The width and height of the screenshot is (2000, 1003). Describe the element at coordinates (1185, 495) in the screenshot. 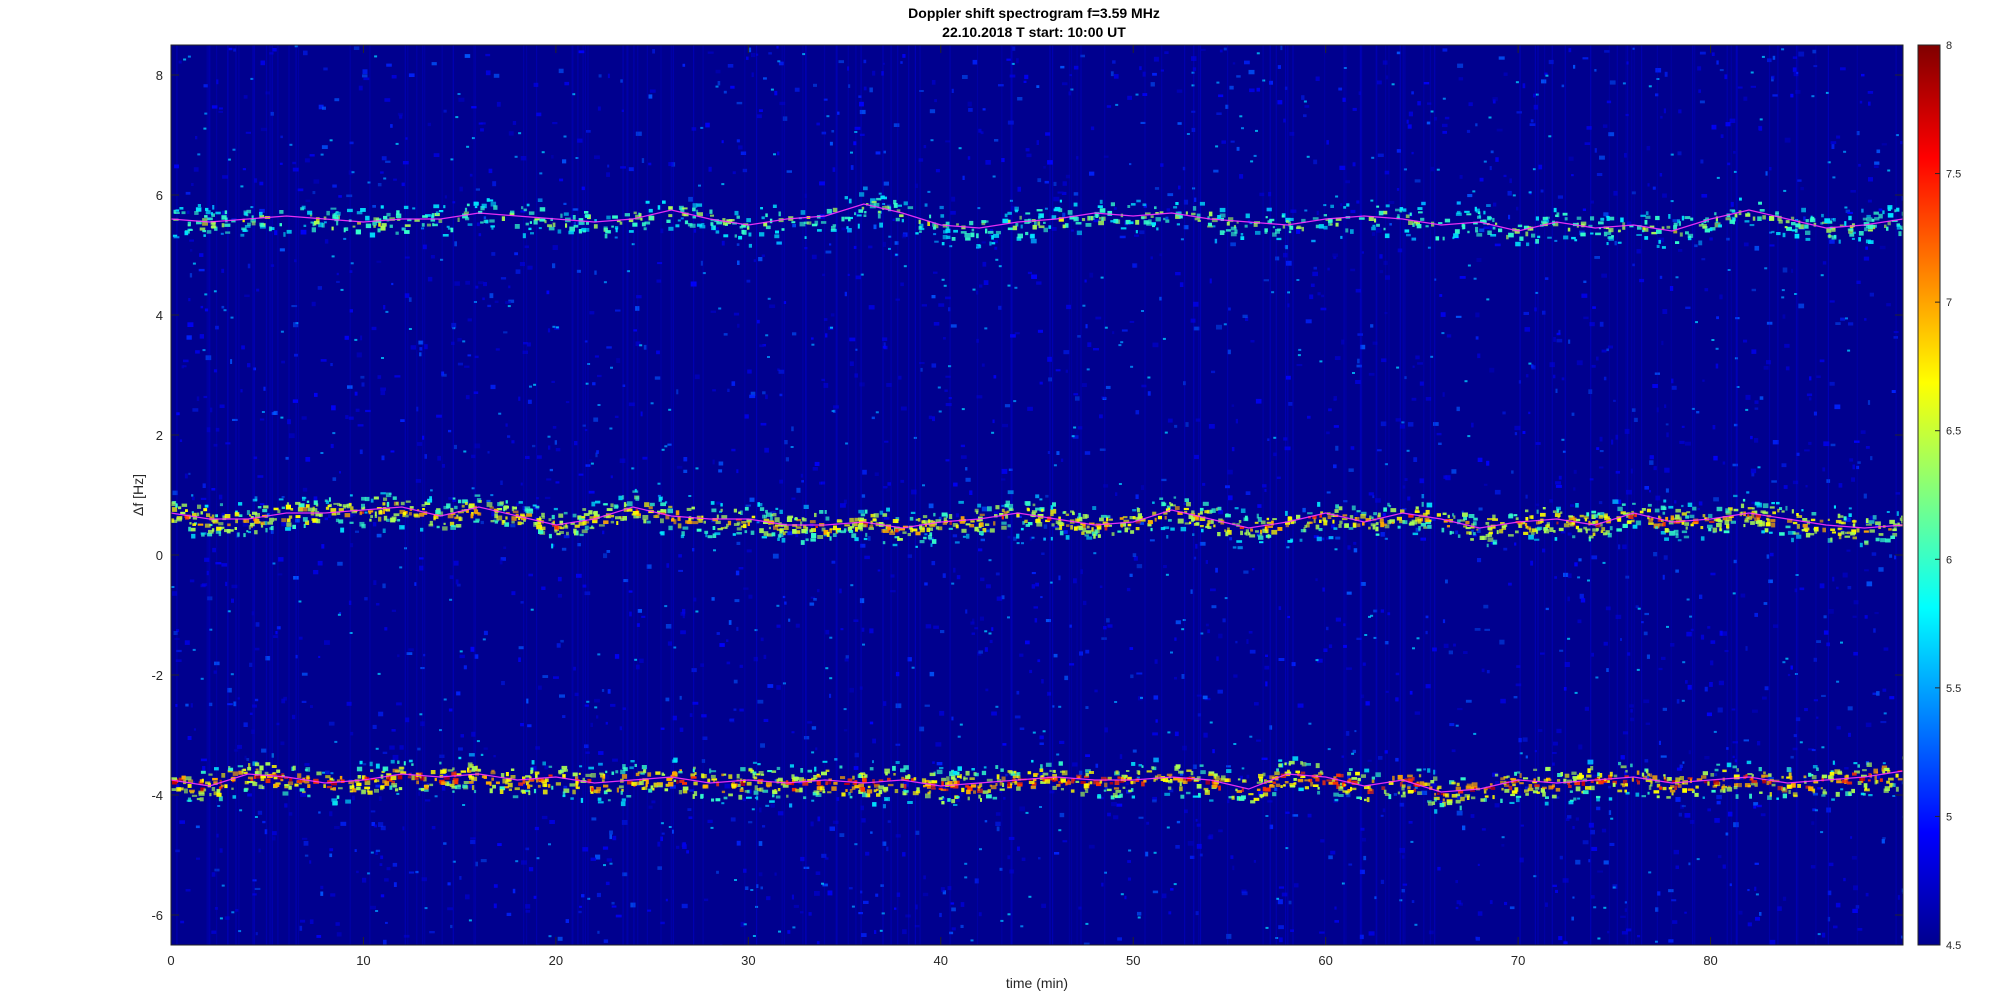

I see `noise-streak` at that location.